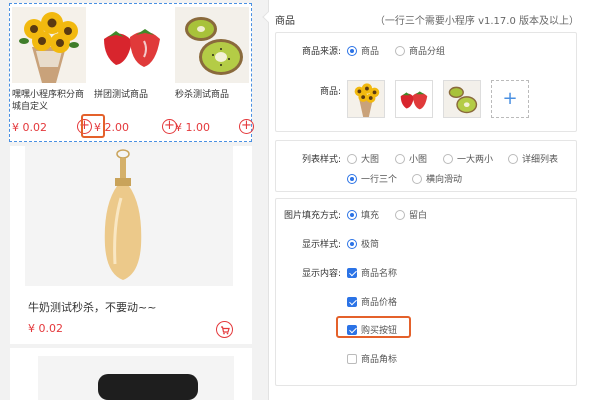 This screenshot has width=600, height=400. What do you see at coordinates (363, 158) in the screenshot?
I see `list-style-option: 大图` at bounding box center [363, 158].